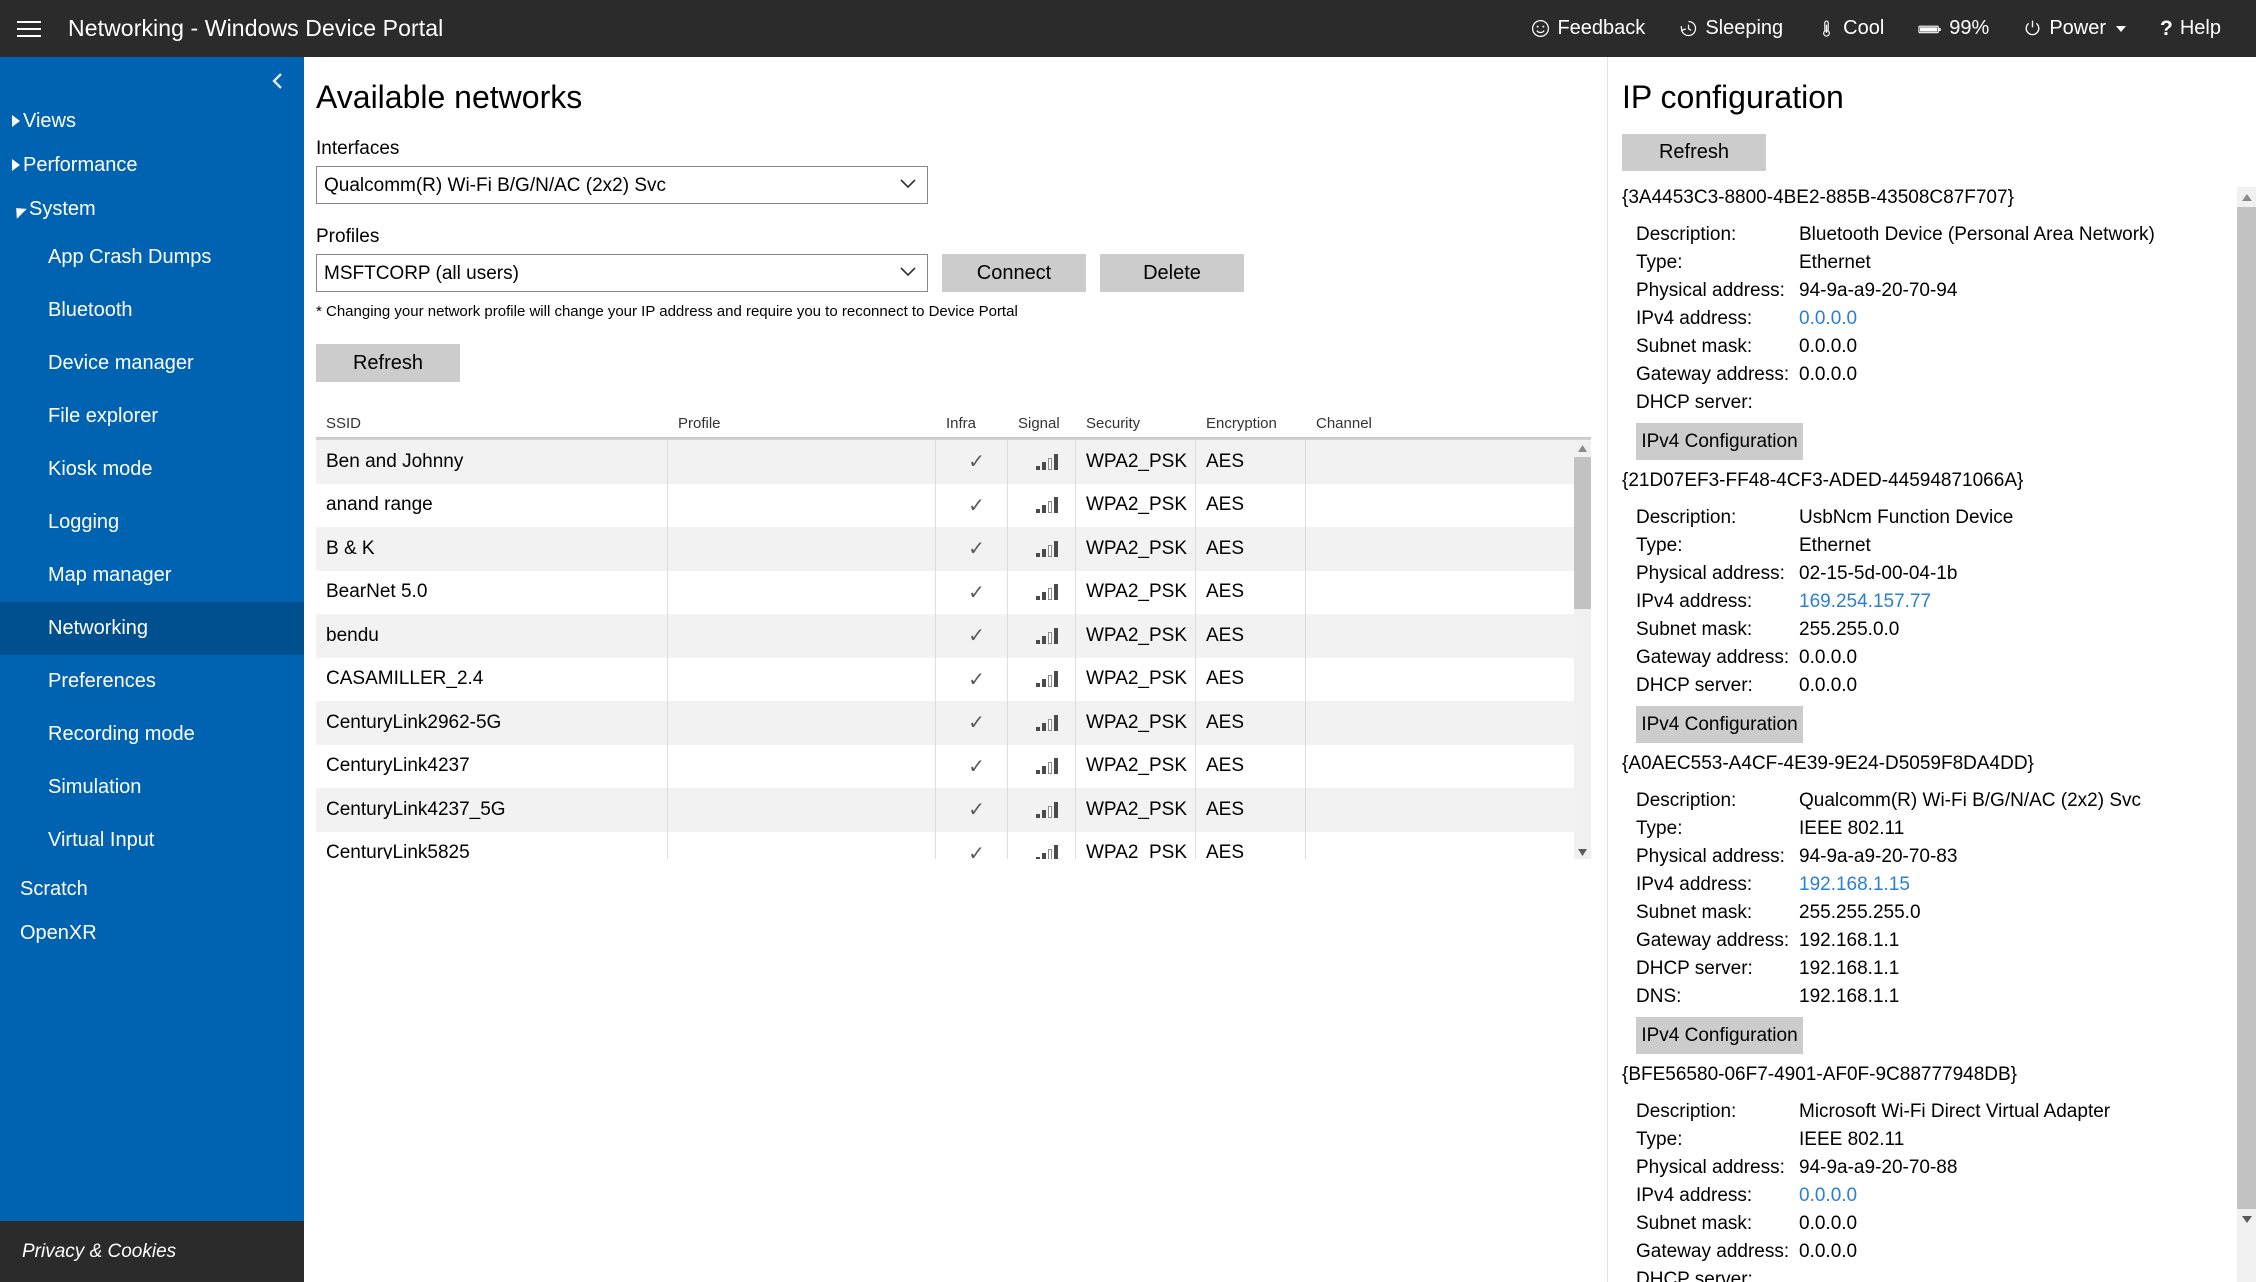 The width and height of the screenshot is (2256, 1282). Describe the element at coordinates (1878, 856) in the screenshot. I see `adapter-physical-address-value: 94-9a-a9-20-70-83` at that location.